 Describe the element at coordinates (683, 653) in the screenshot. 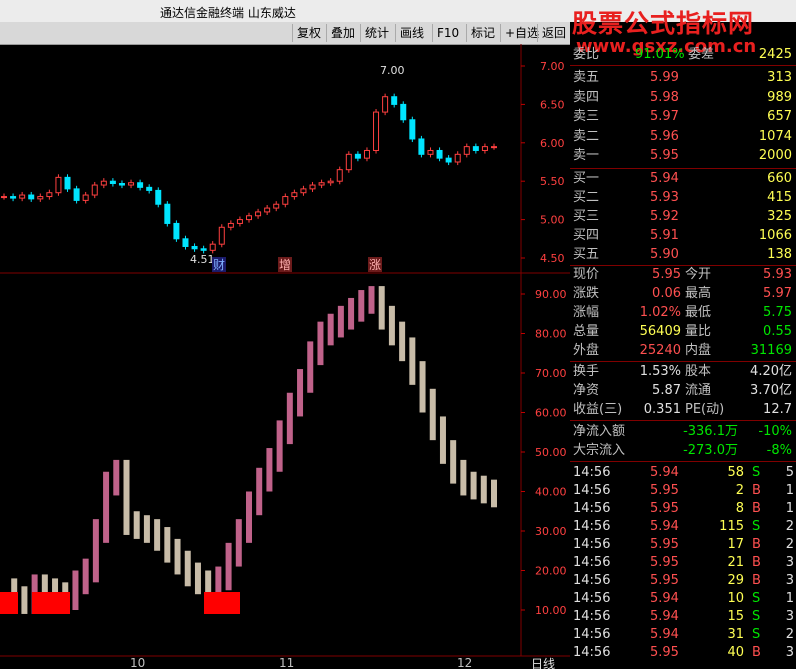

I see `tick-row: 14:56 5.95 40 B 3` at that location.